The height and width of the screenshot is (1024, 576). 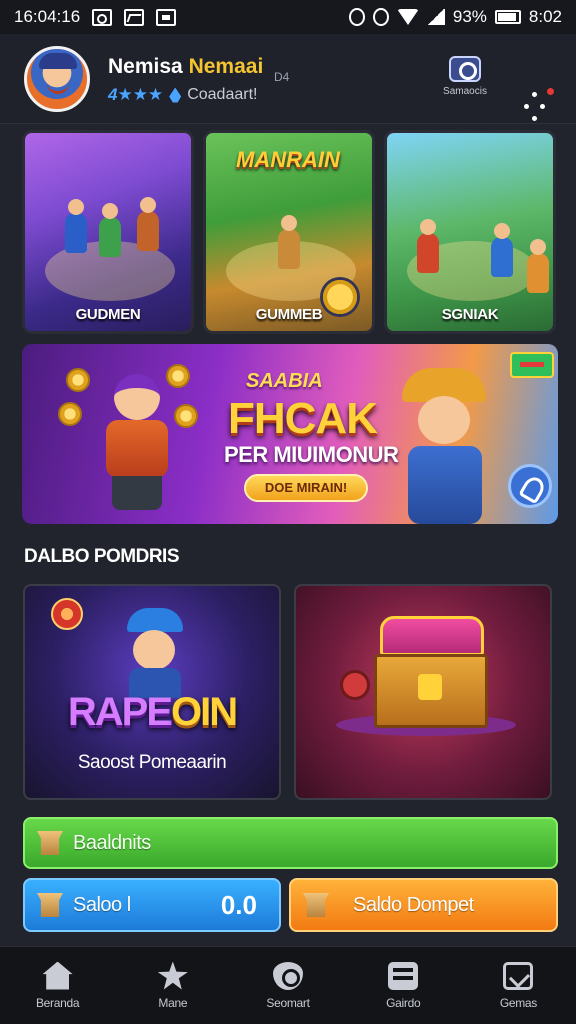 What do you see at coordinates (47, 16) in the screenshot?
I see `status-time-left: 16:04:16` at bounding box center [47, 16].